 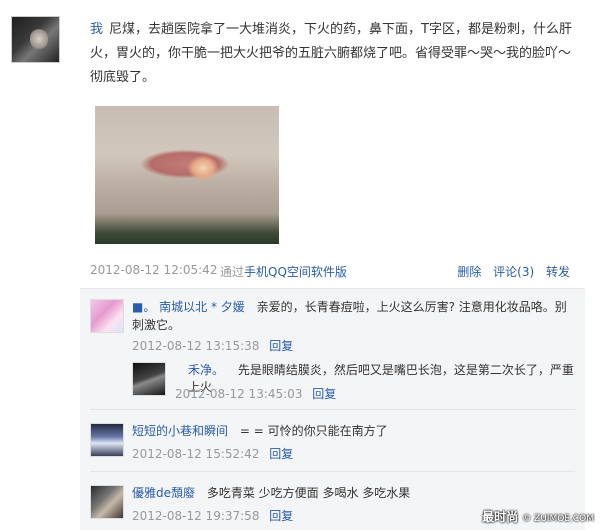 I want to click on author-avatar, so click(x=35, y=39).